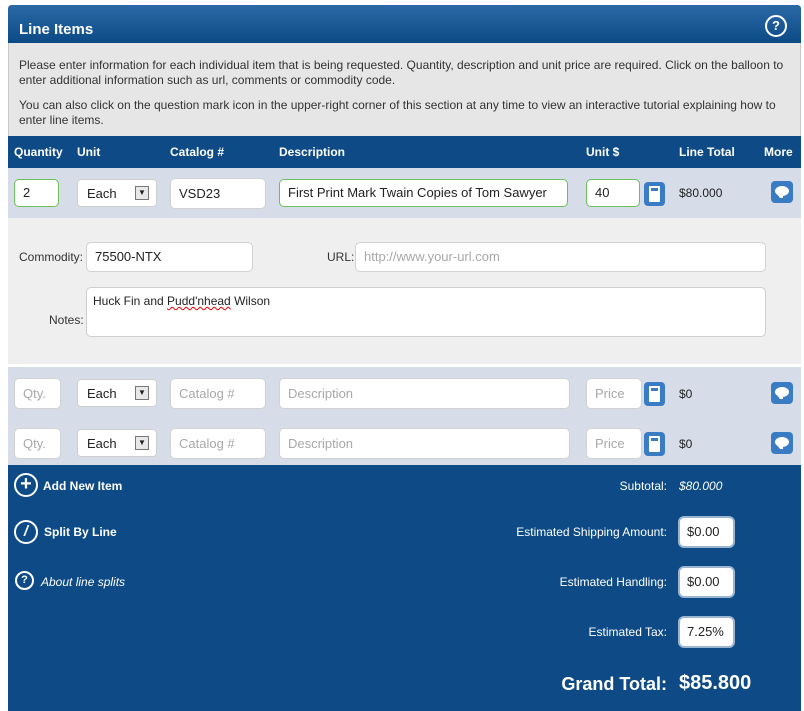  Describe the element at coordinates (199, 301) in the screenshot. I see `notes-text-misspelled: Pudd'nhead` at that location.